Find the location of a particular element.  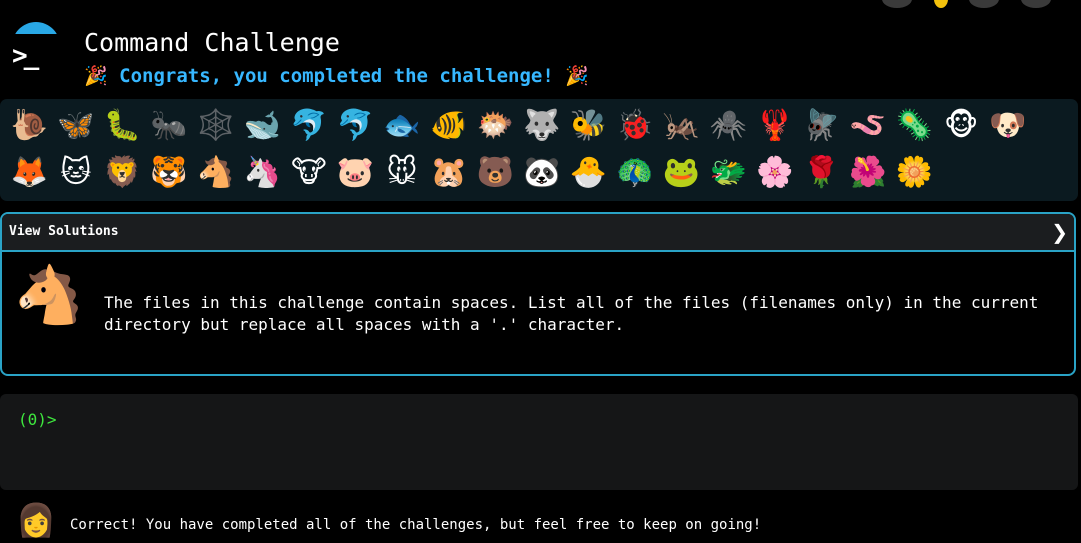

animal-icon: 🦋 is located at coordinates (76, 125).